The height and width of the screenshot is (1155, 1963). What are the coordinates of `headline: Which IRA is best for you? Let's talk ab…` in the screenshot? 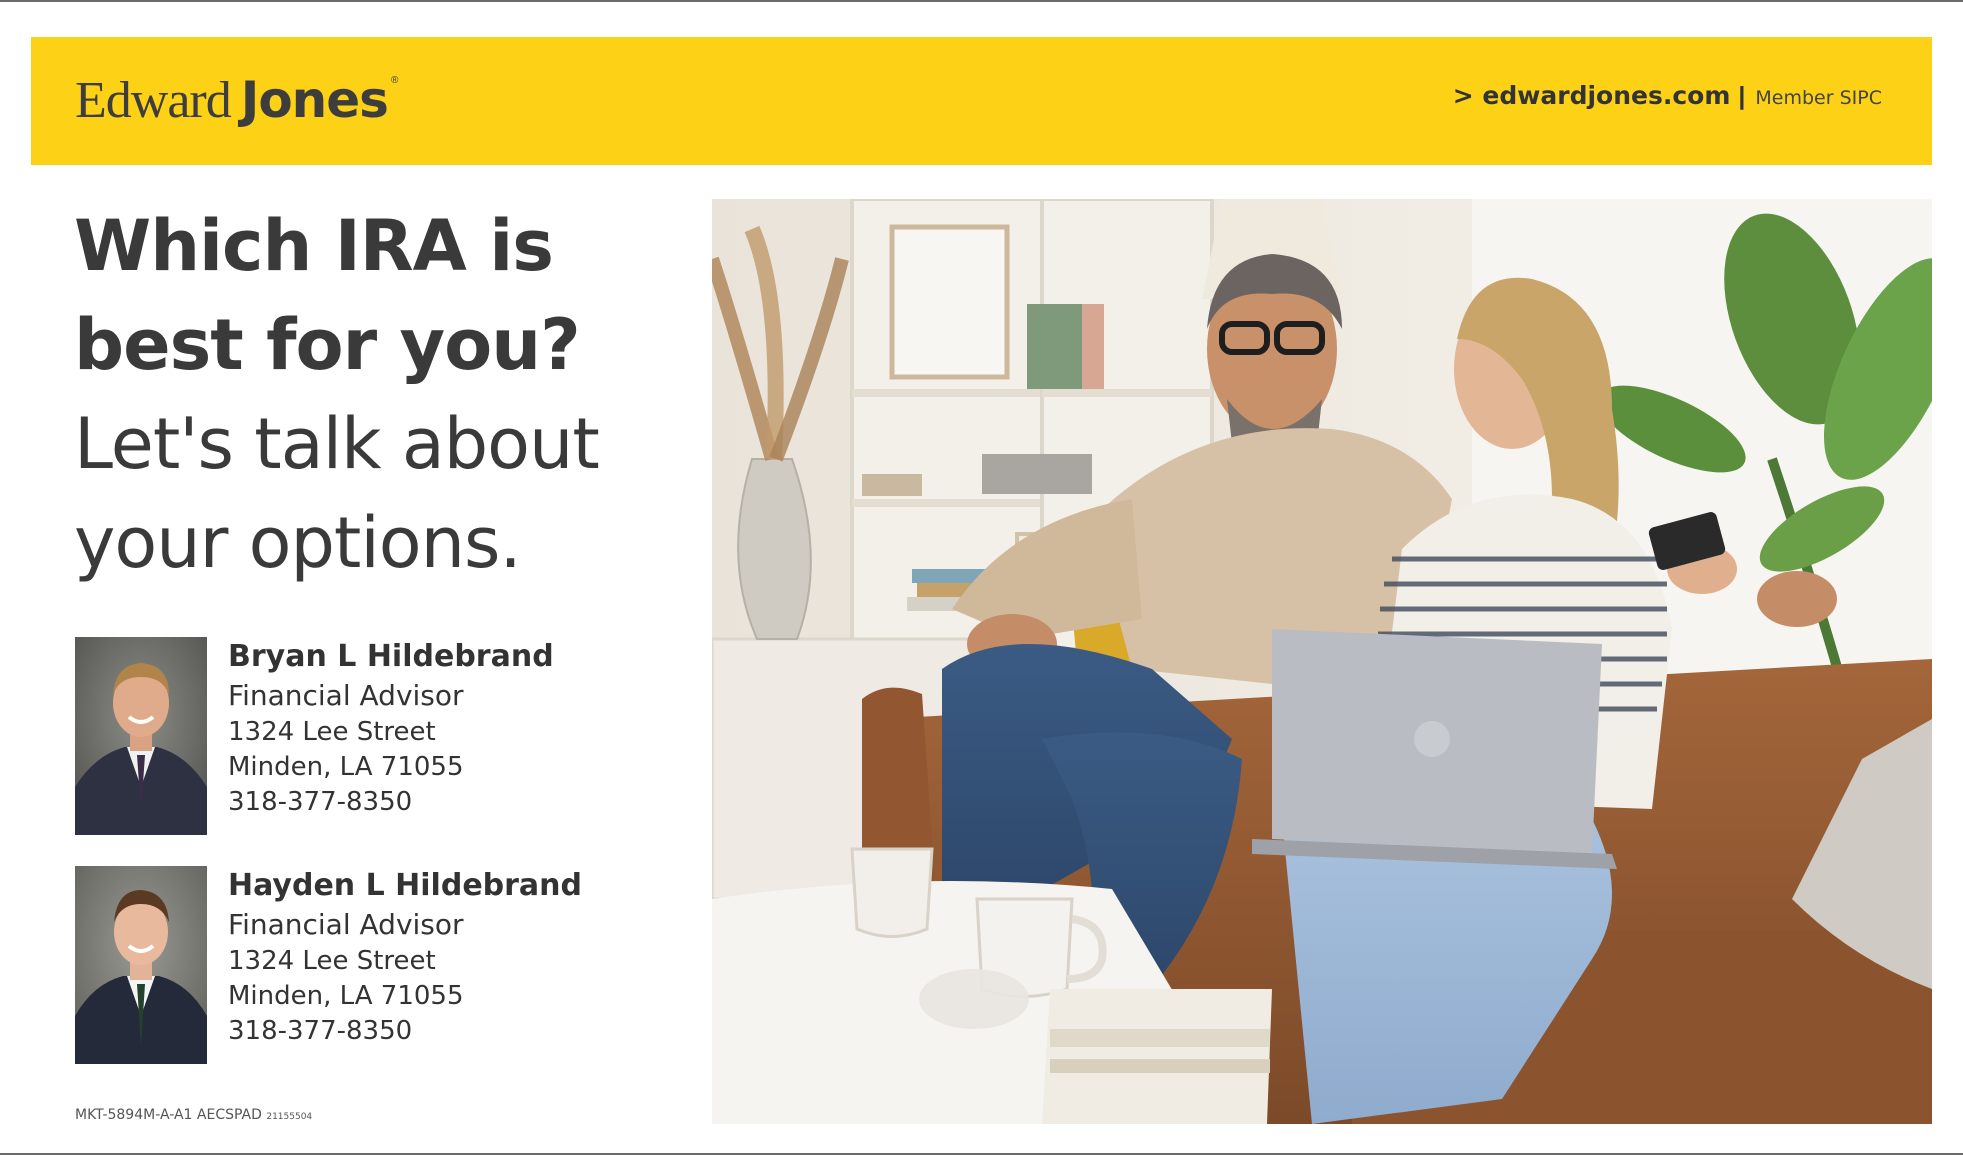 It's located at (384, 395).